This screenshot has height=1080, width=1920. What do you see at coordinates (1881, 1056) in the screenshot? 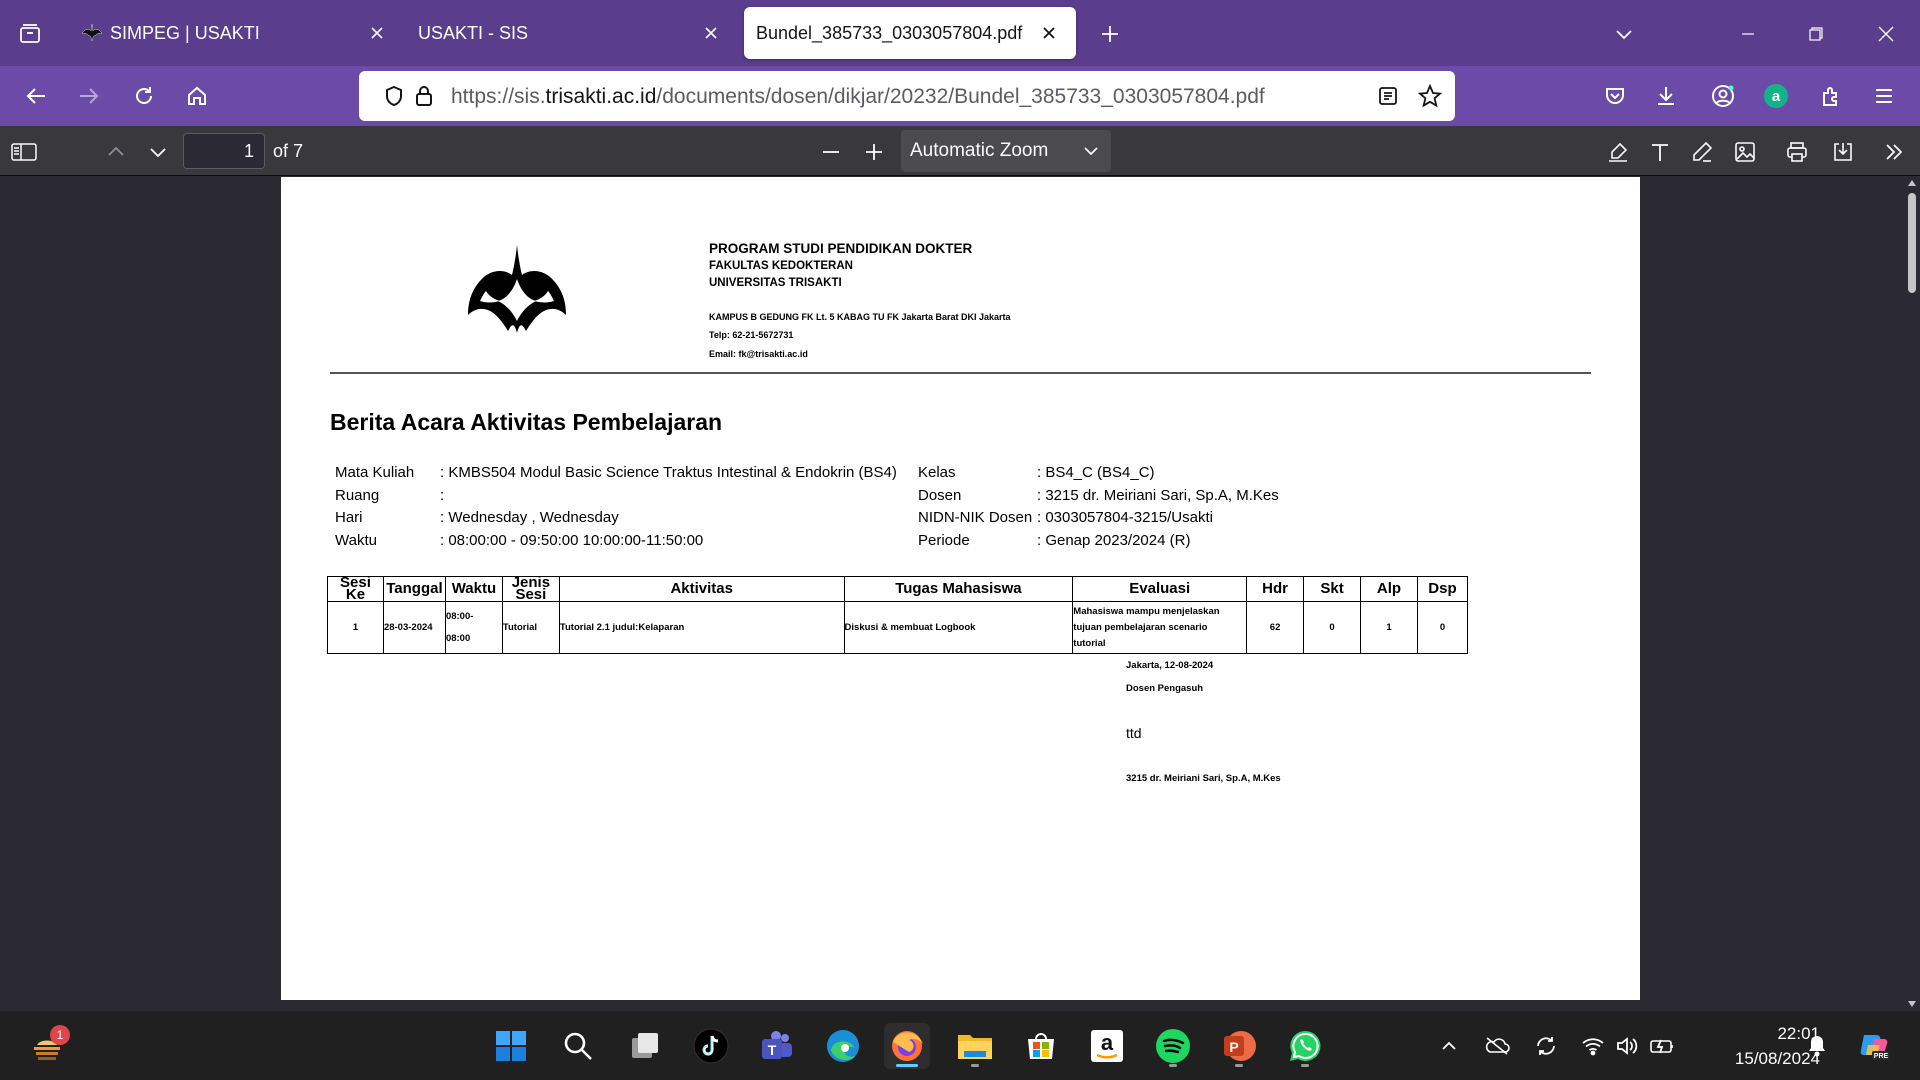
I see `svg-text: PRE` at bounding box center [1881, 1056].